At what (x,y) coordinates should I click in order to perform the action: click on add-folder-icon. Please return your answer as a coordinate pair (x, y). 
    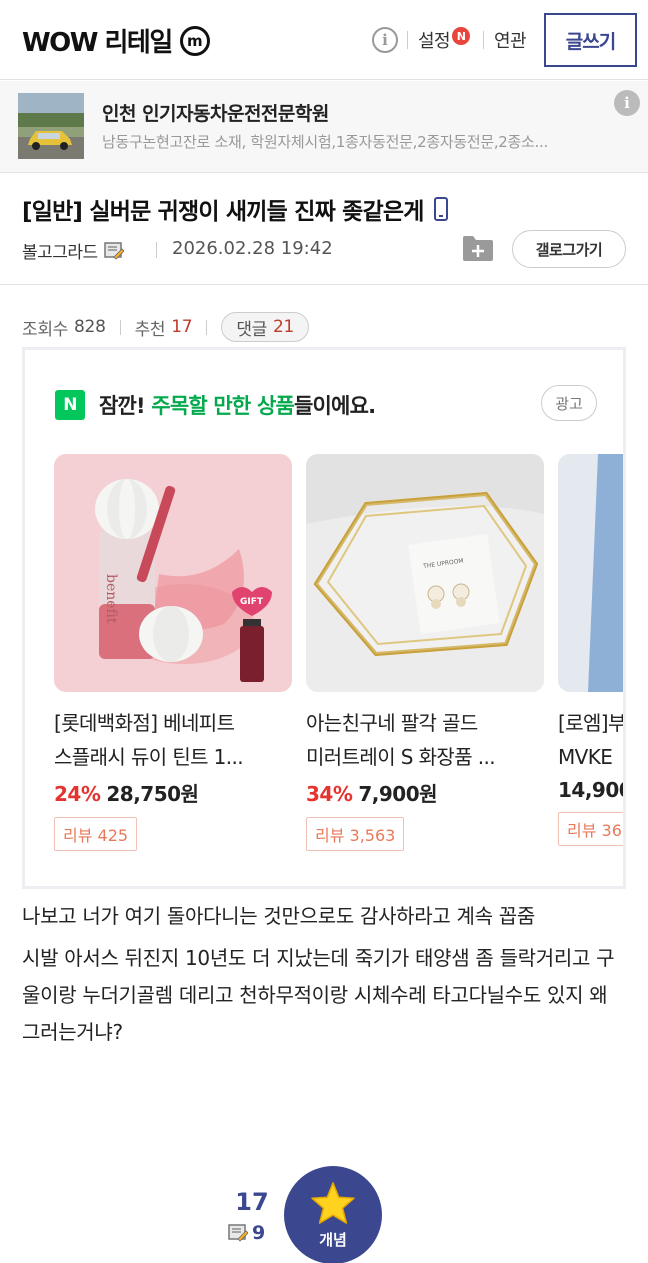
    Looking at the image, I should click on (478, 248).